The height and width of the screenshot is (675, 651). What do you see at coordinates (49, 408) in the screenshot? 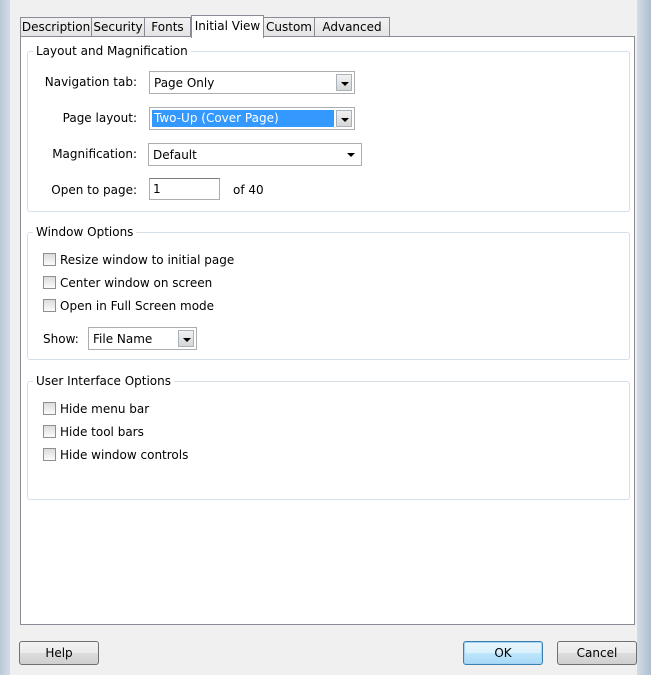
I see `hide-menu-bar-checkbox` at bounding box center [49, 408].